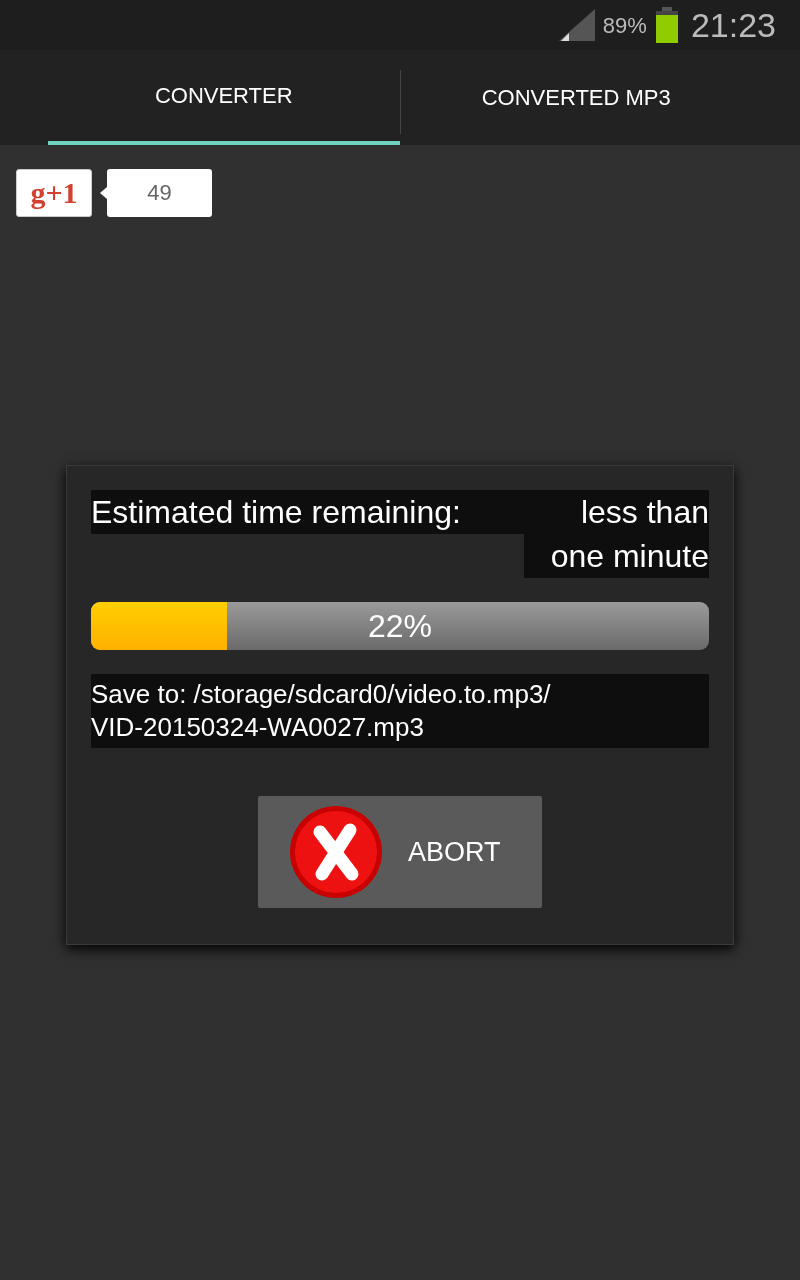  Describe the element at coordinates (224, 97) in the screenshot. I see `tab: CONVERTER` at that location.